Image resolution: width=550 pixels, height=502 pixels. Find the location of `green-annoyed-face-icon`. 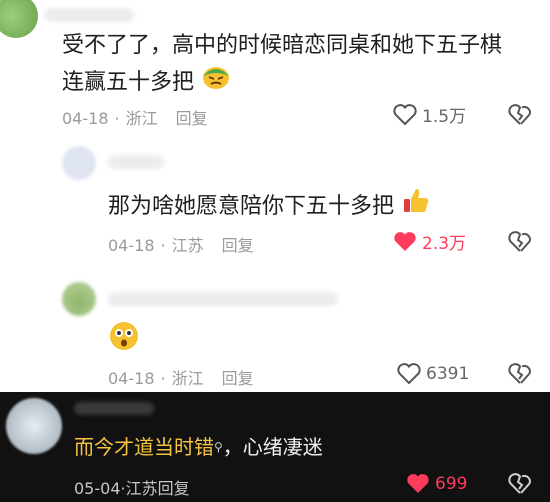

green-annoyed-face-icon is located at coordinates (216, 83).